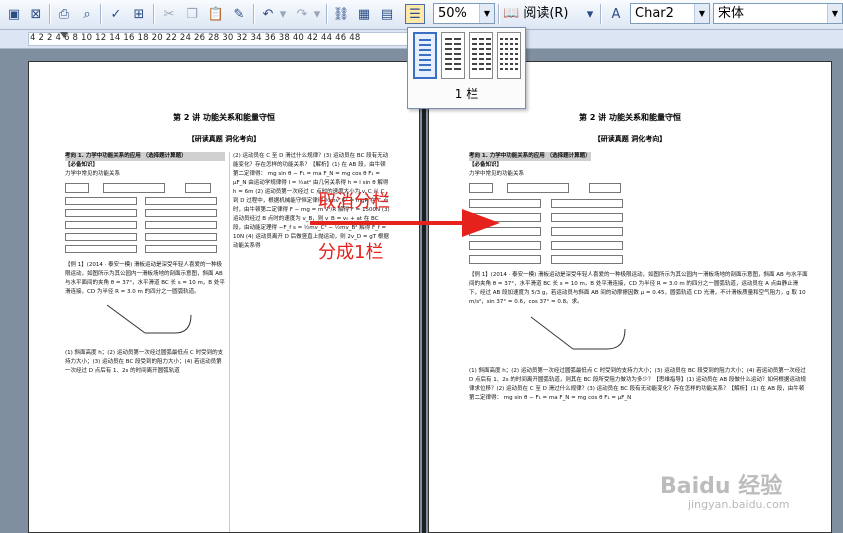 The width and height of the screenshot is (843, 533). I want to click on reading-label: 阅读(R), so click(546, 13).